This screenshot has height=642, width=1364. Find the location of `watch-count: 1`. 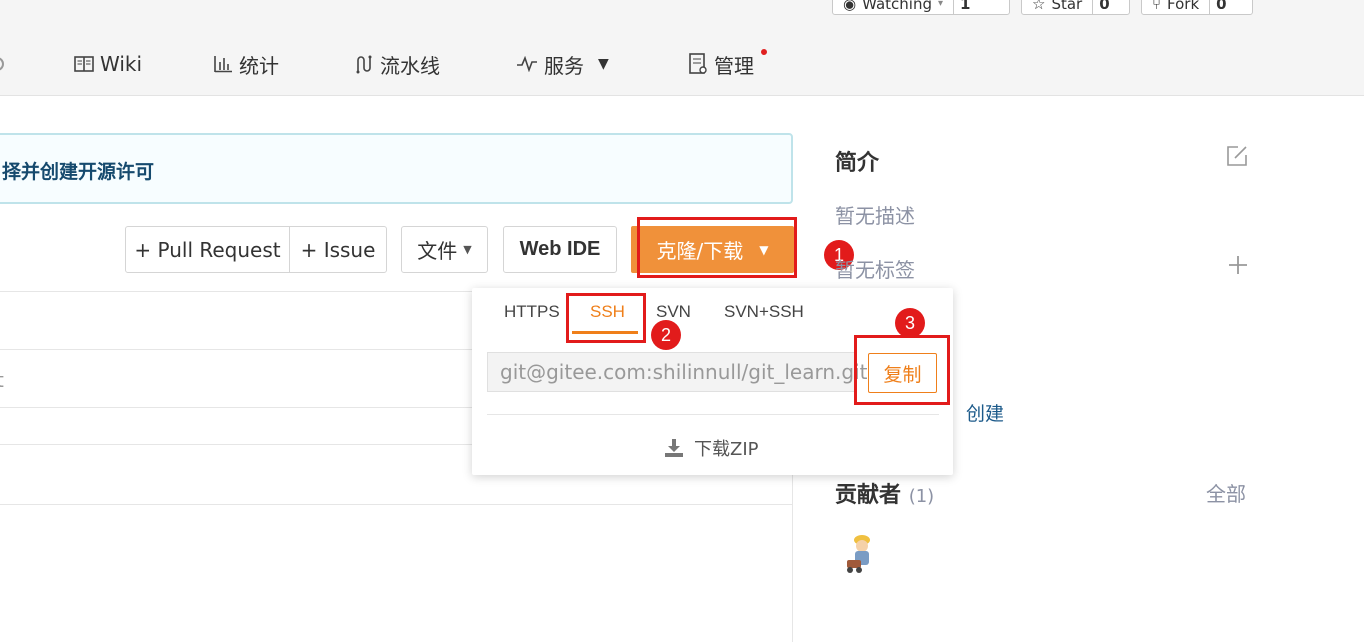

watch-count: 1 is located at coordinates (964, 7).